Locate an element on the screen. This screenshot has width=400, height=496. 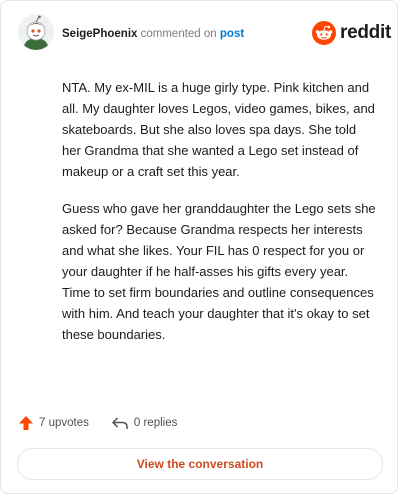
upvotes-stat: 7 upvotes is located at coordinates (53, 423).